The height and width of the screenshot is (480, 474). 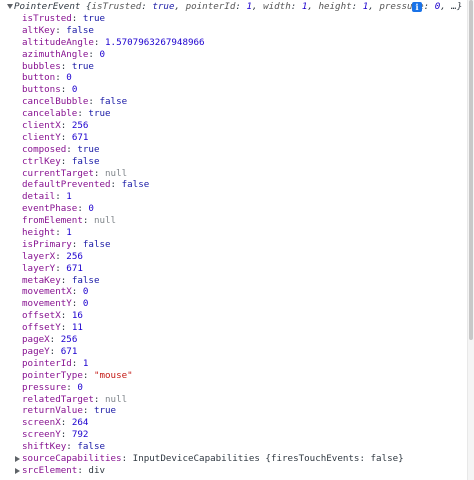 What do you see at coordinates (213, 340) in the screenshot?
I see `property-row: pageX: 256` at bounding box center [213, 340].